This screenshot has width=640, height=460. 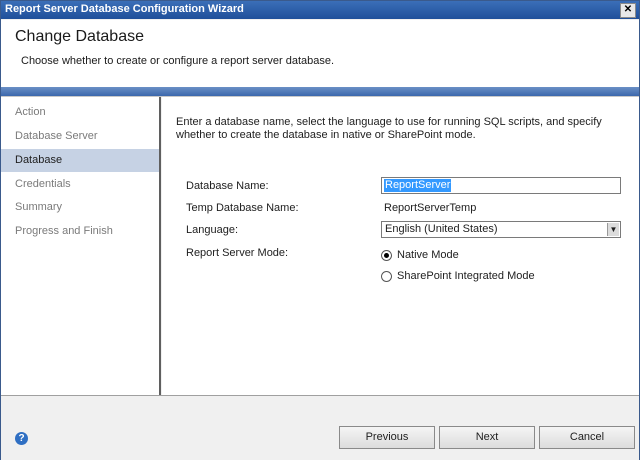 I want to click on database-name-label: Database Name:, so click(x=227, y=186).